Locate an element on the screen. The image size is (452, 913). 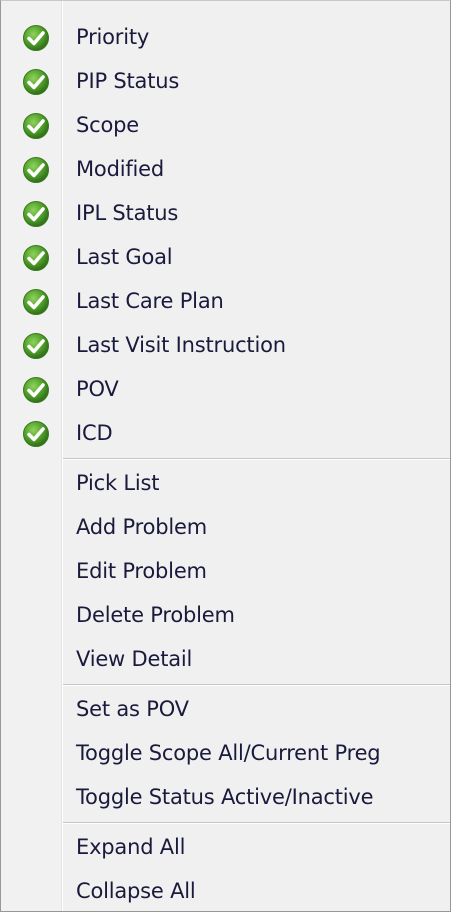
menu-item-label: Add Problem is located at coordinates (141, 527).